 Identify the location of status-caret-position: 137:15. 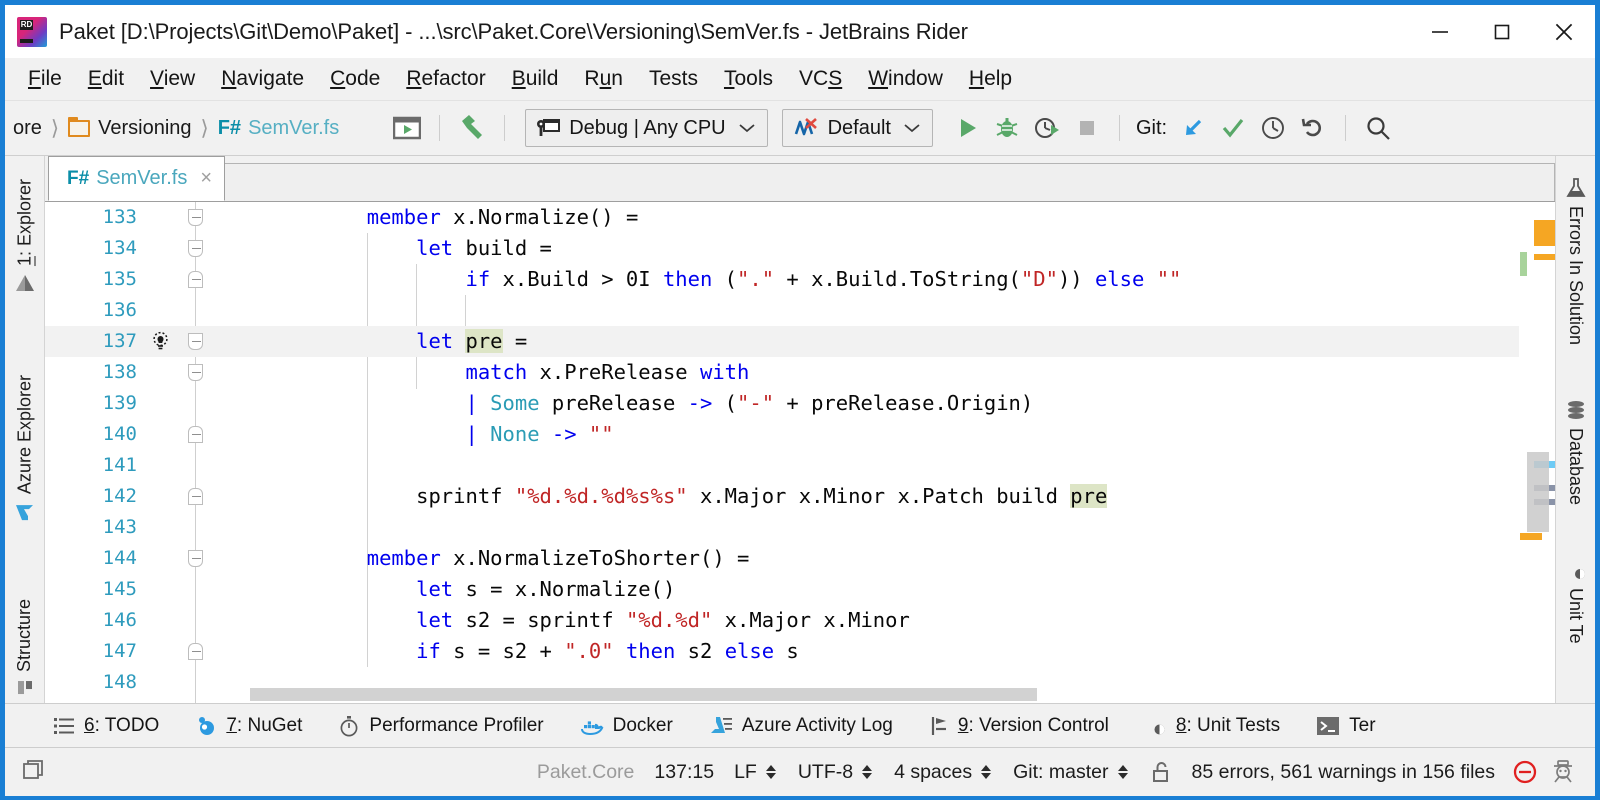
(684, 772).